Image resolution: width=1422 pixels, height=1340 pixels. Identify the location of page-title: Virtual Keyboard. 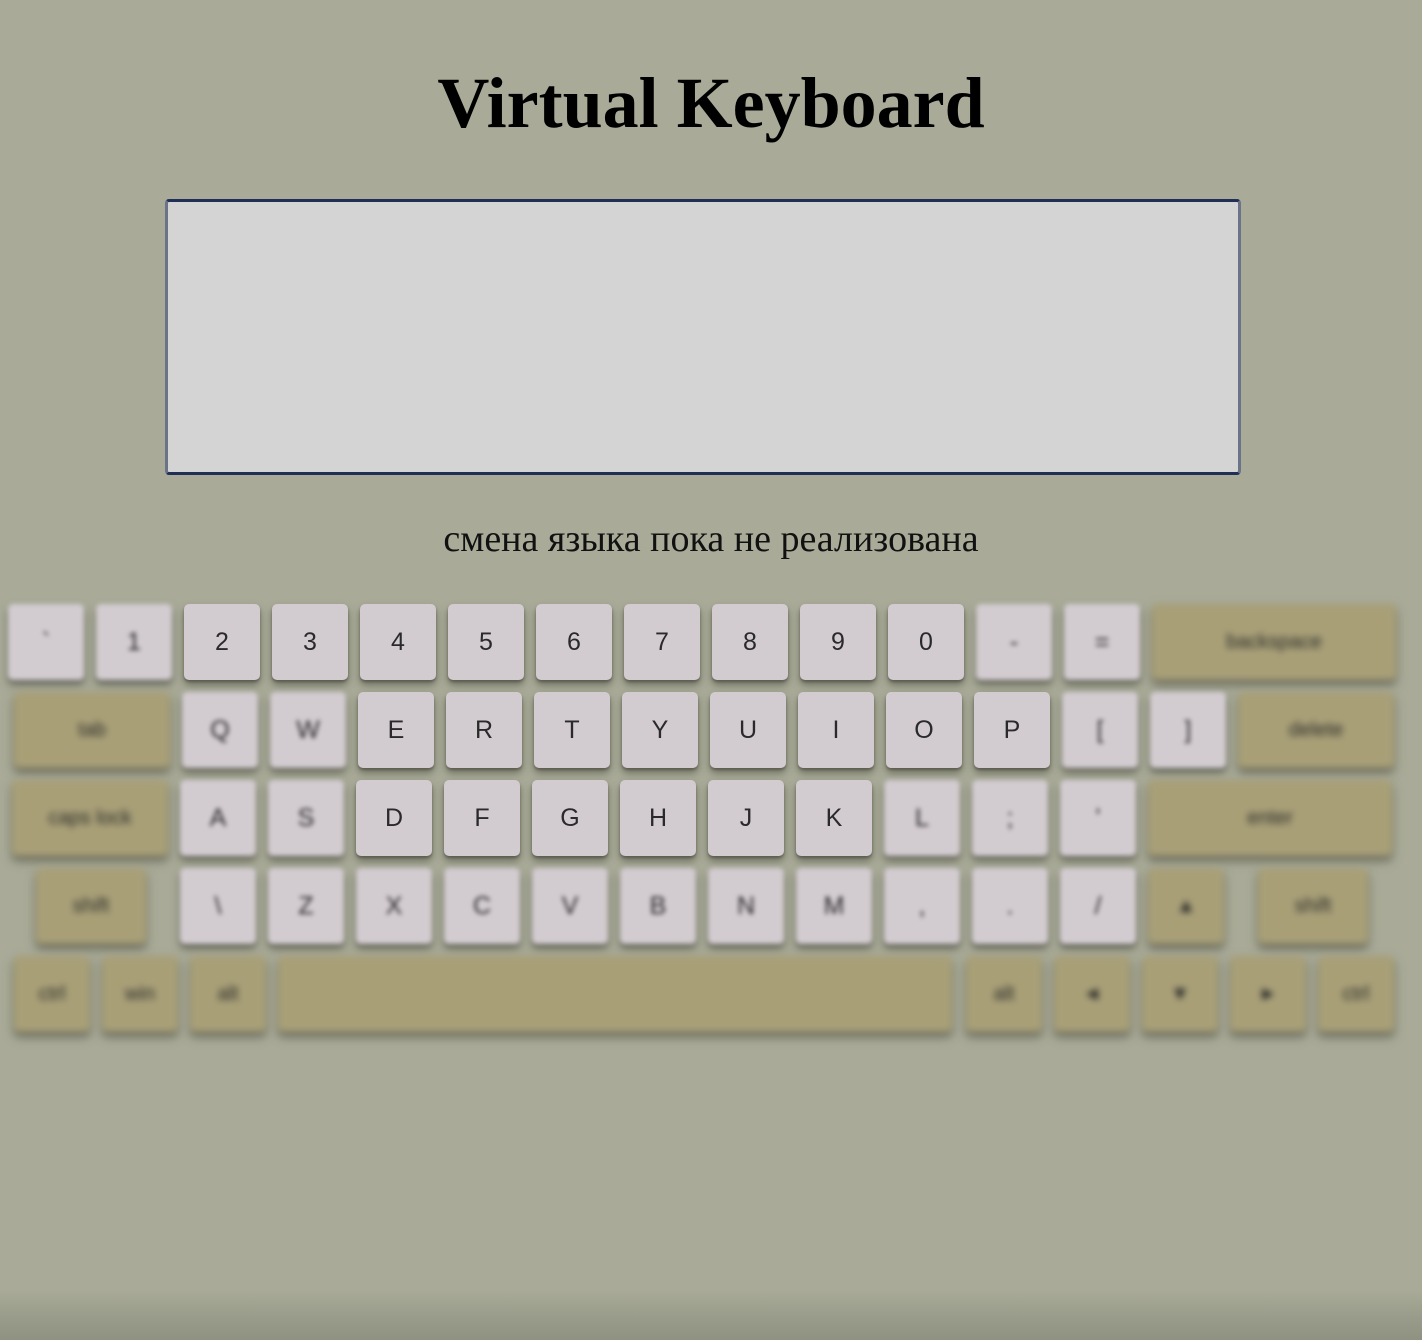
(711, 103).